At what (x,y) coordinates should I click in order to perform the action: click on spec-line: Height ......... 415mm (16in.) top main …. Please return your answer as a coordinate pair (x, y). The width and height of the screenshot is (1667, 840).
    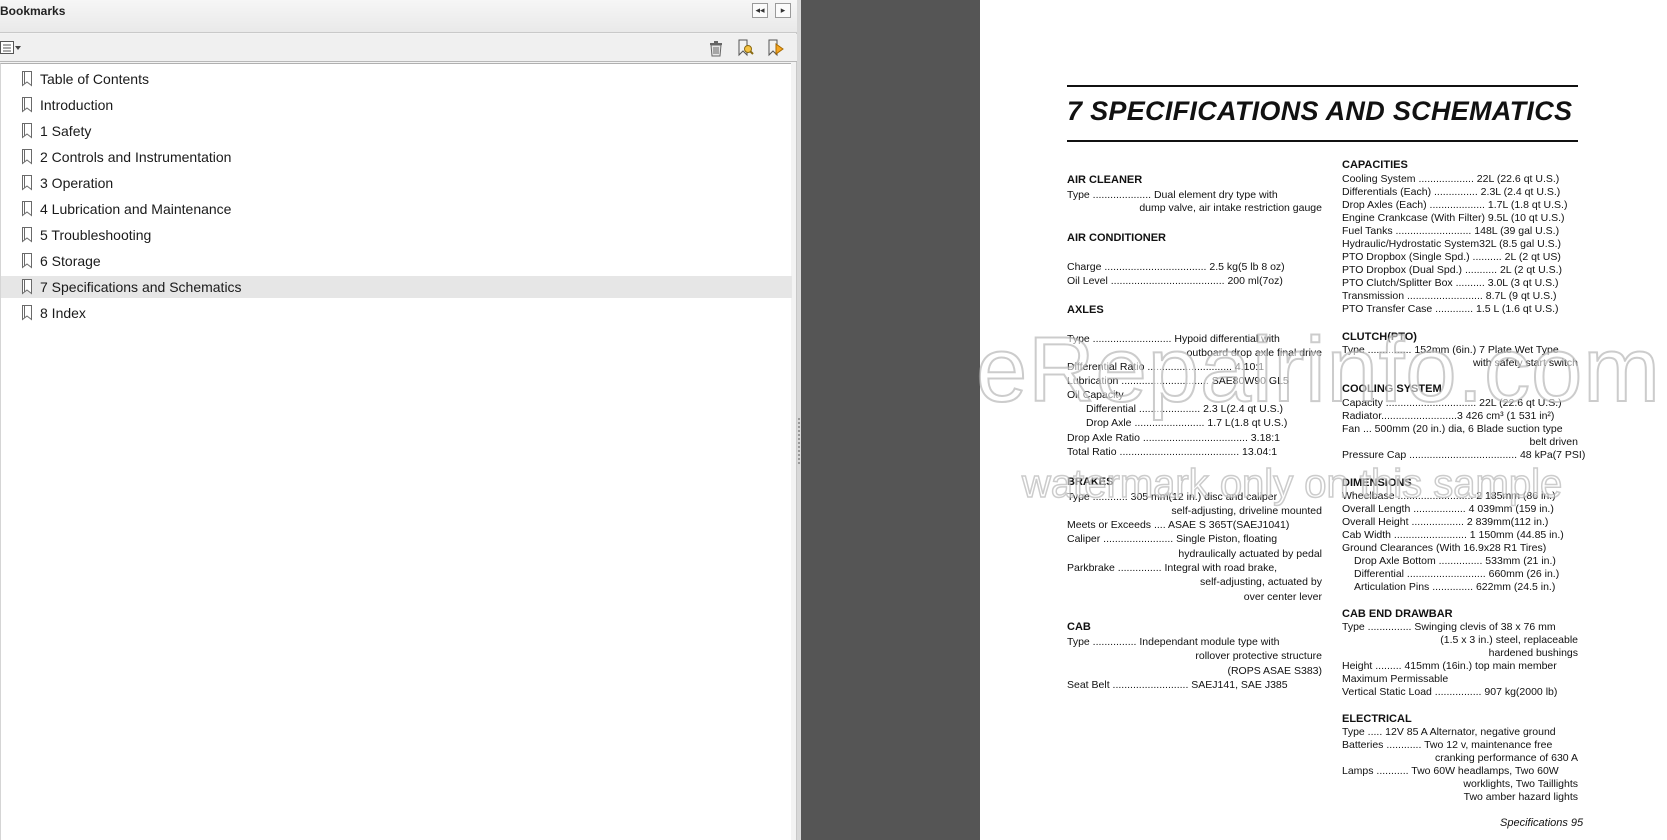
    Looking at the image, I should click on (1449, 666).